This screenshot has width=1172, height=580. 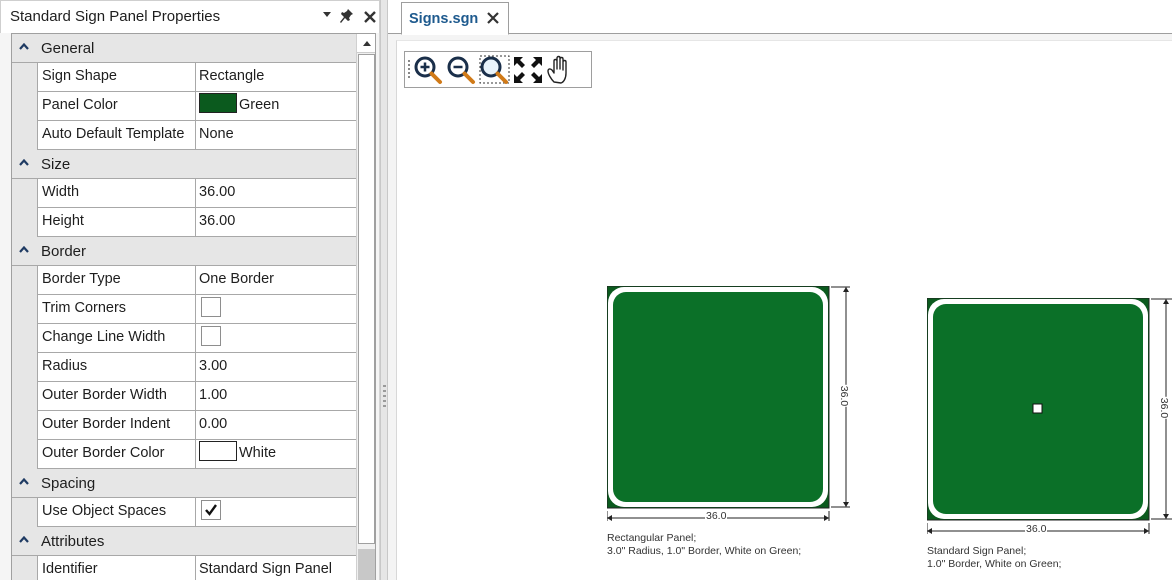 I want to click on category-spacing: Spacing, so click(x=184, y=483).